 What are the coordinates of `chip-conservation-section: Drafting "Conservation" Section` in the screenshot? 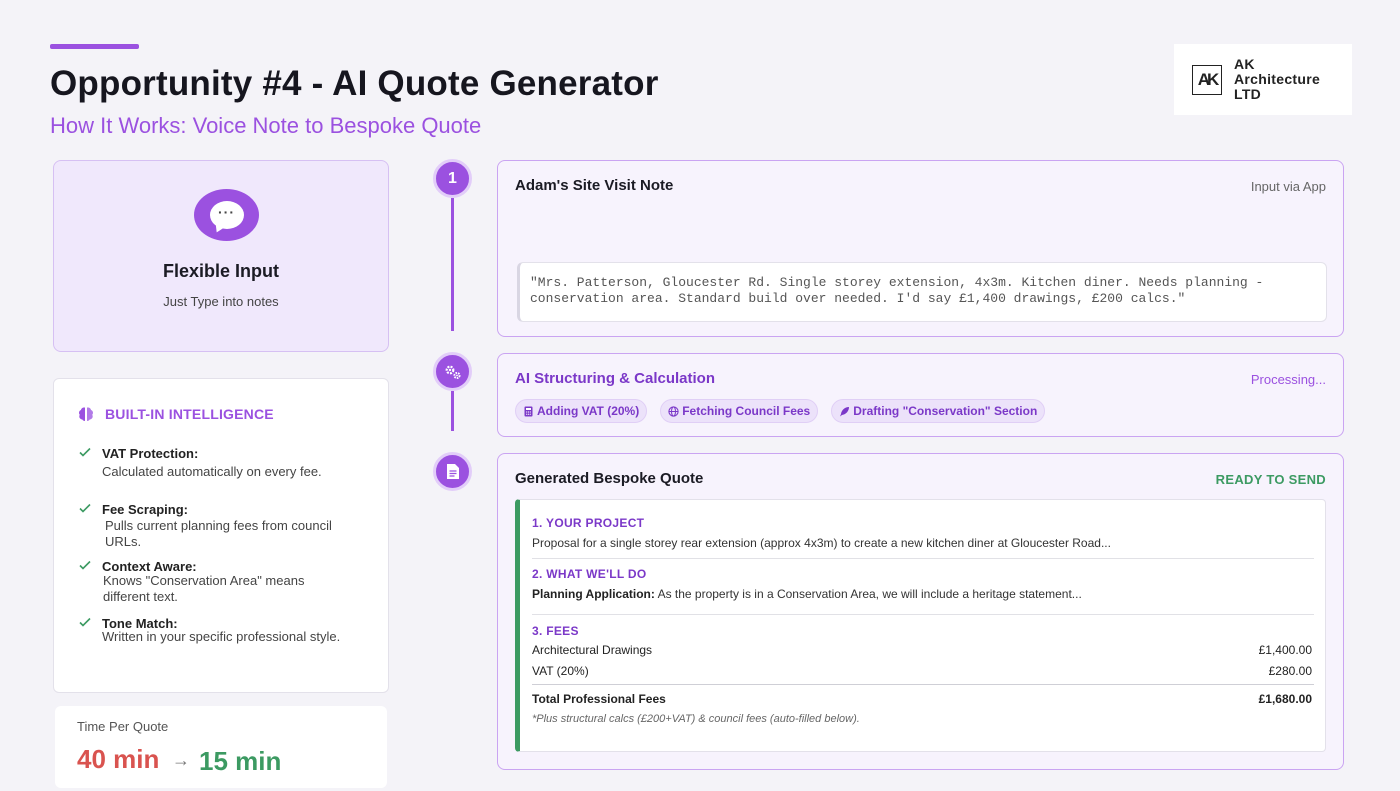 It's located at (938, 411).